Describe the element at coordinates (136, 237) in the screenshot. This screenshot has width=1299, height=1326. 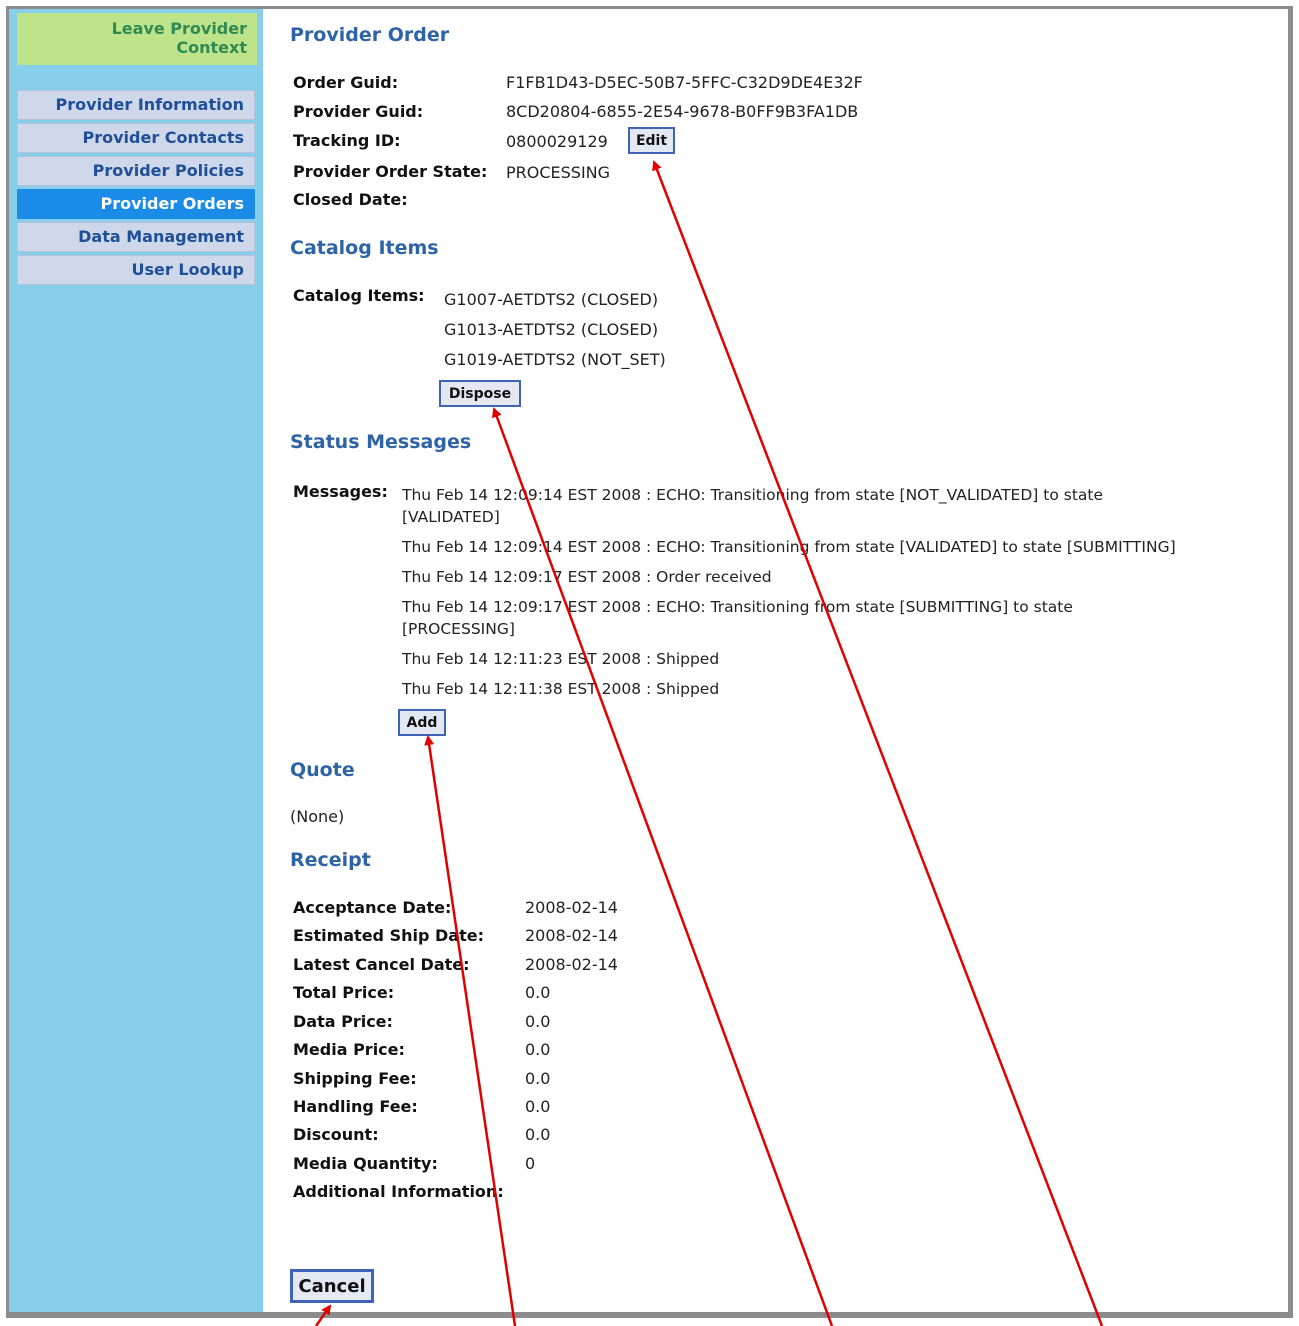
I see `sidebar-item-data-management: Data Management` at that location.